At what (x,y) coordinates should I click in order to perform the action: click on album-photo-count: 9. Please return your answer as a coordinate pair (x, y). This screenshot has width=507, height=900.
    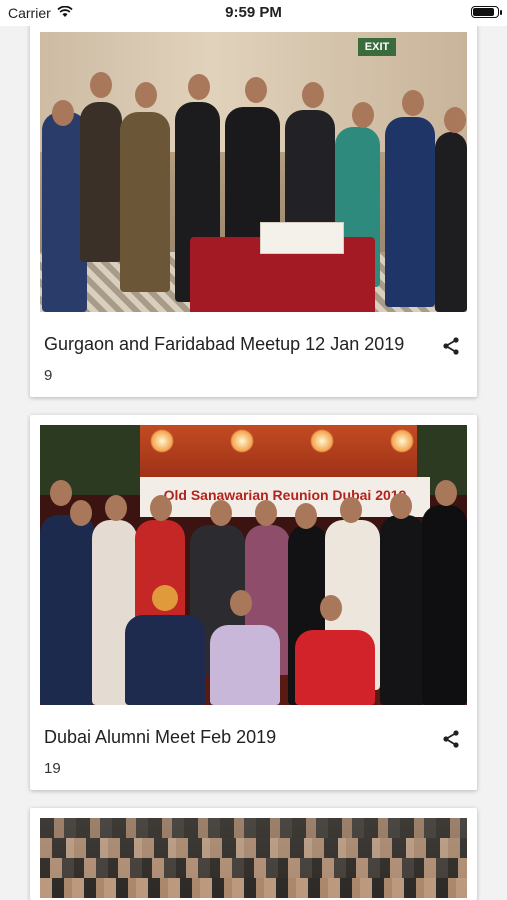
    Looking at the image, I should click on (48, 375).